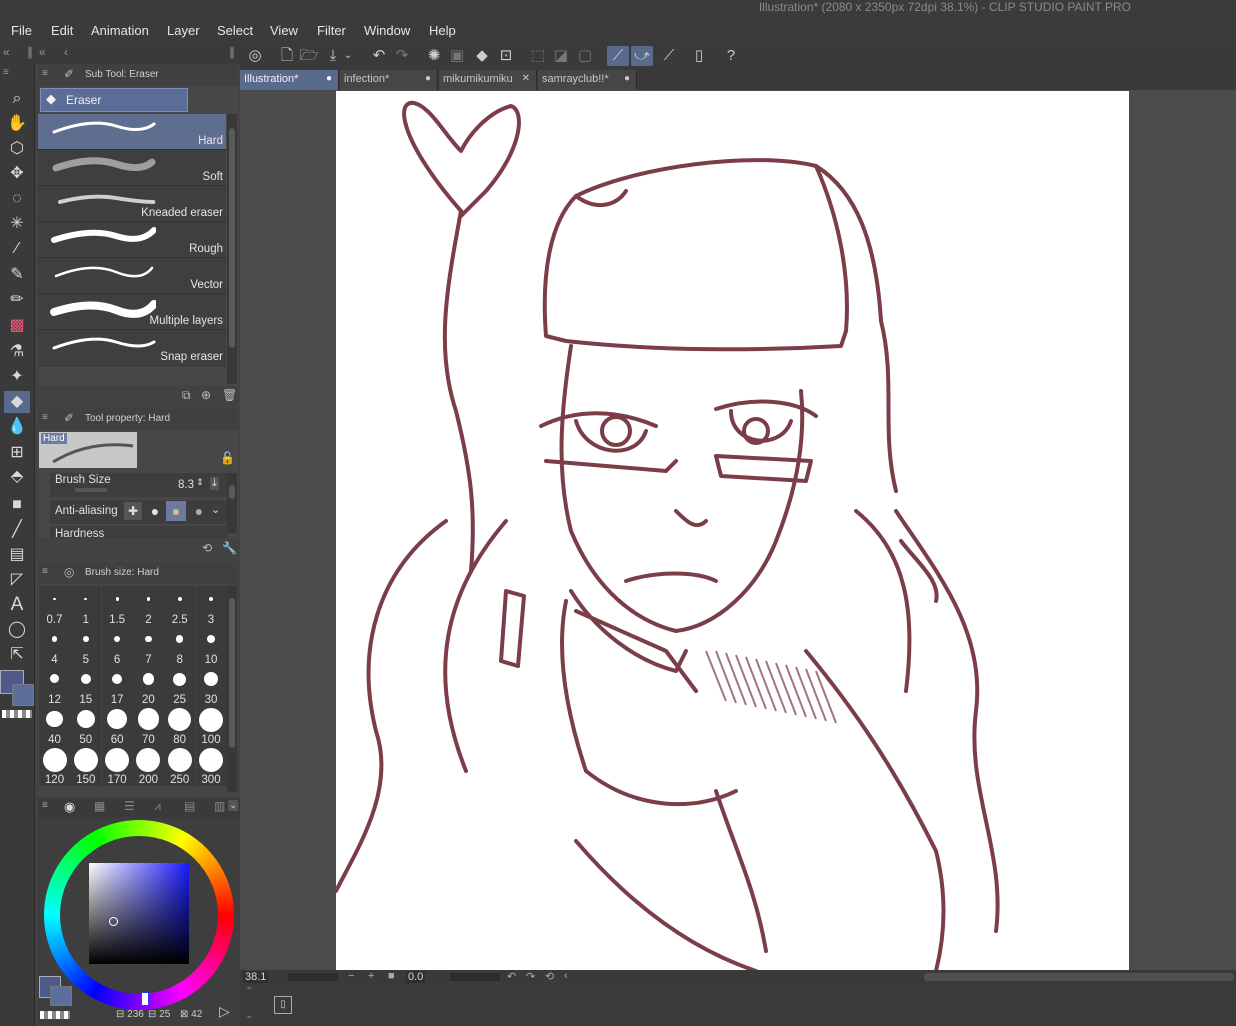 Image resolution: width=1236 pixels, height=1026 pixels. I want to click on brush-item-snap-eraser: Snap eraser, so click(132, 348).